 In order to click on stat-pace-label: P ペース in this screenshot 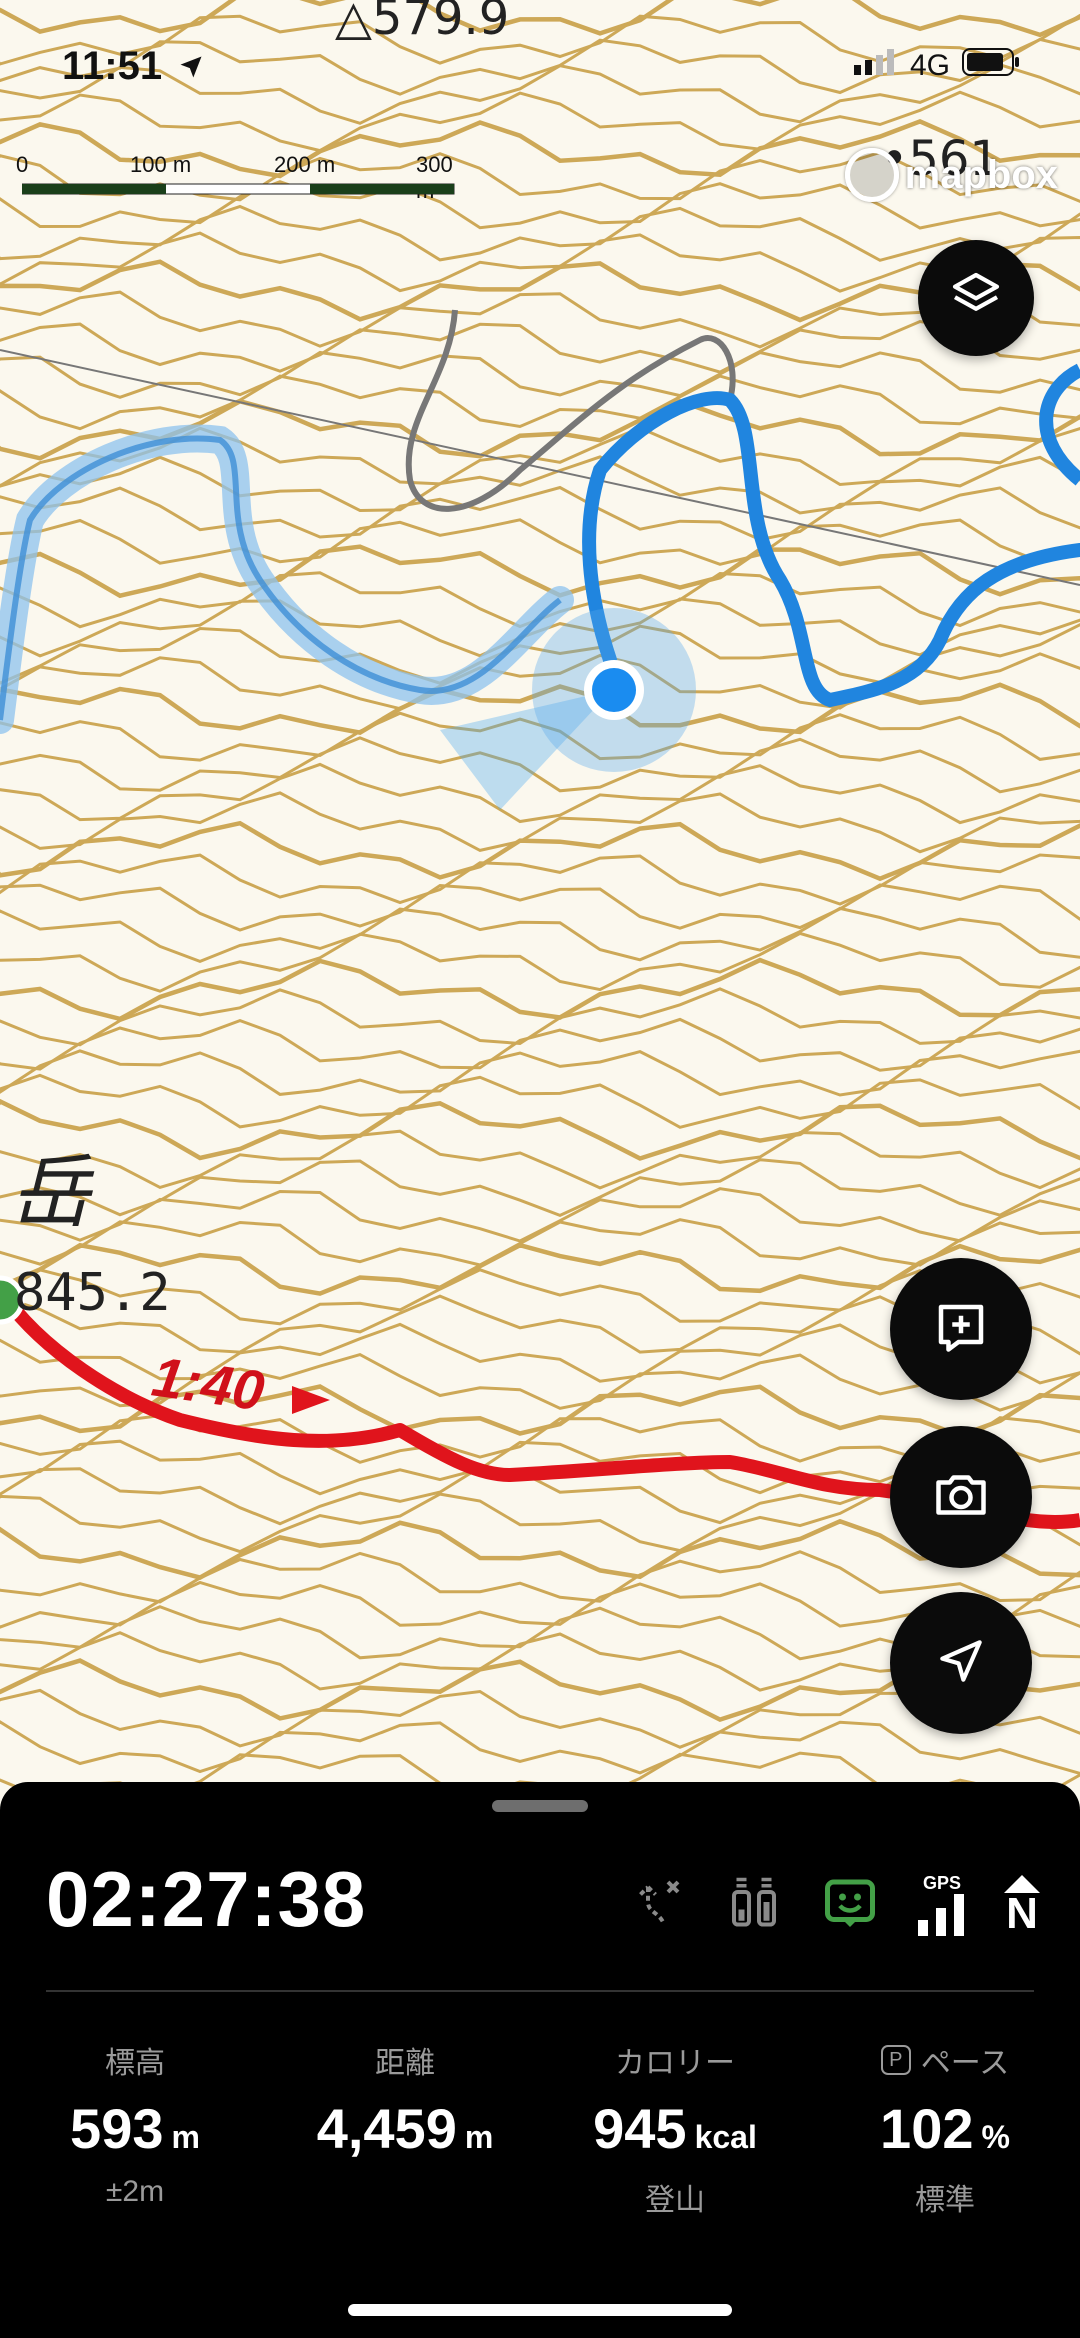, I will do `click(945, 2060)`.